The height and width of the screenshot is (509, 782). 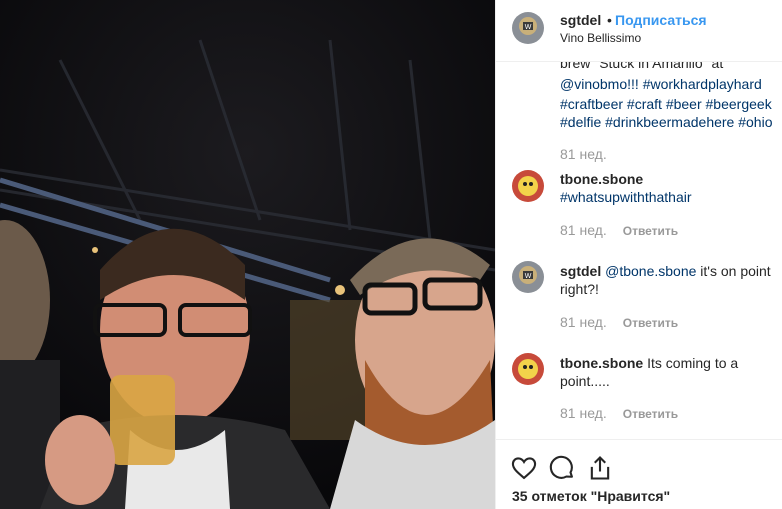 I want to click on comment-3-time: 81 нед., so click(x=583, y=413).